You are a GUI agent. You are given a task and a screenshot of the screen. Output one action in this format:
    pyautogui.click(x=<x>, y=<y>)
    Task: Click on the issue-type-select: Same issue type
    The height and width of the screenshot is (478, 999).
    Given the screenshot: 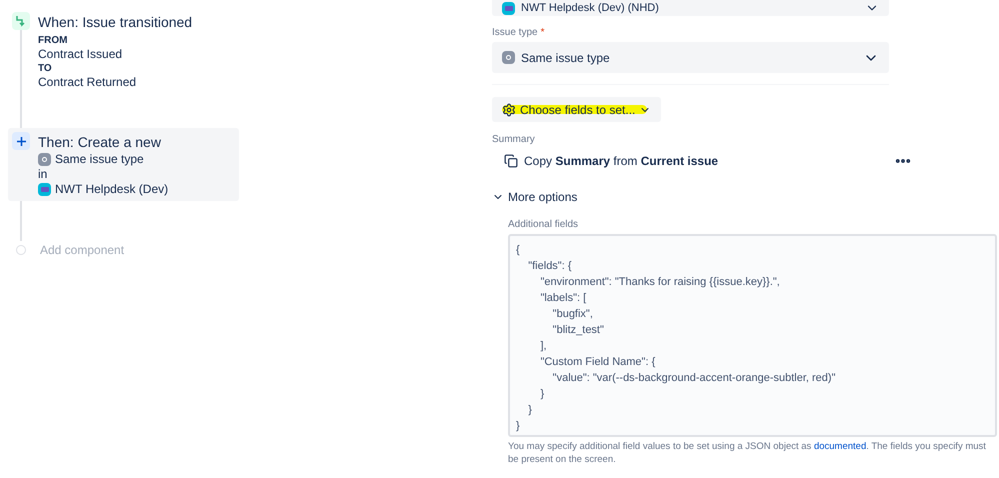 What is the action you would take?
    pyautogui.click(x=690, y=57)
    